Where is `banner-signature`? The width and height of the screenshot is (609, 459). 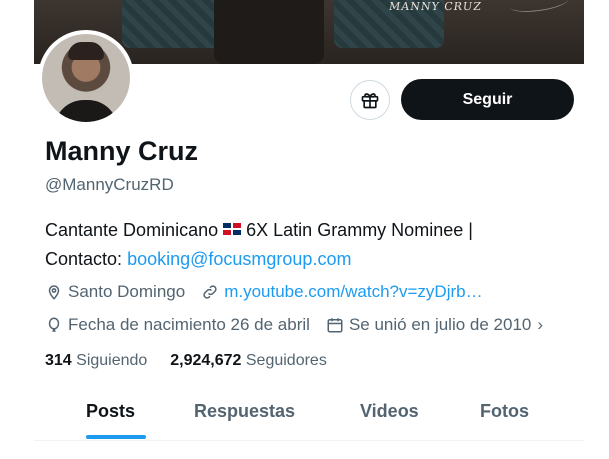 banner-signature is located at coordinates (539, 8).